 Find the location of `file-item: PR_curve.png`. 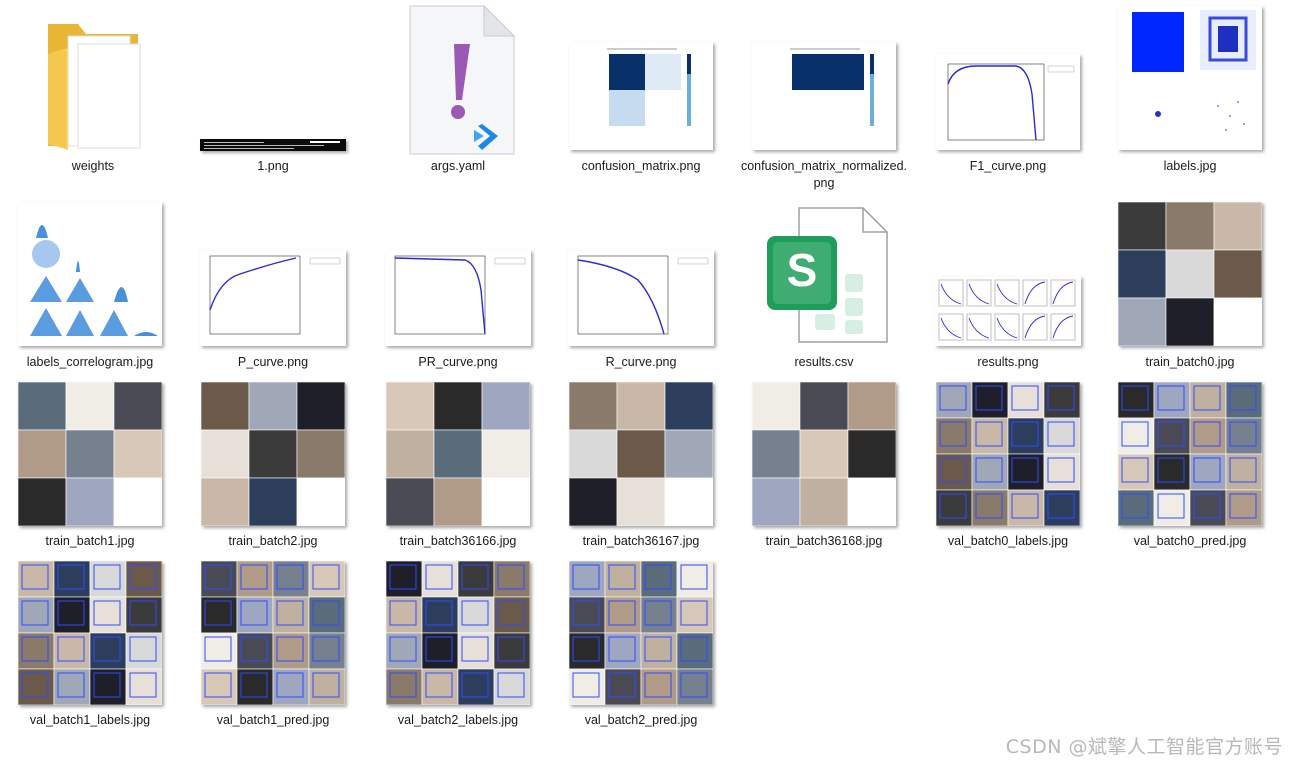

file-item: PR_curve.png is located at coordinates (458, 287).